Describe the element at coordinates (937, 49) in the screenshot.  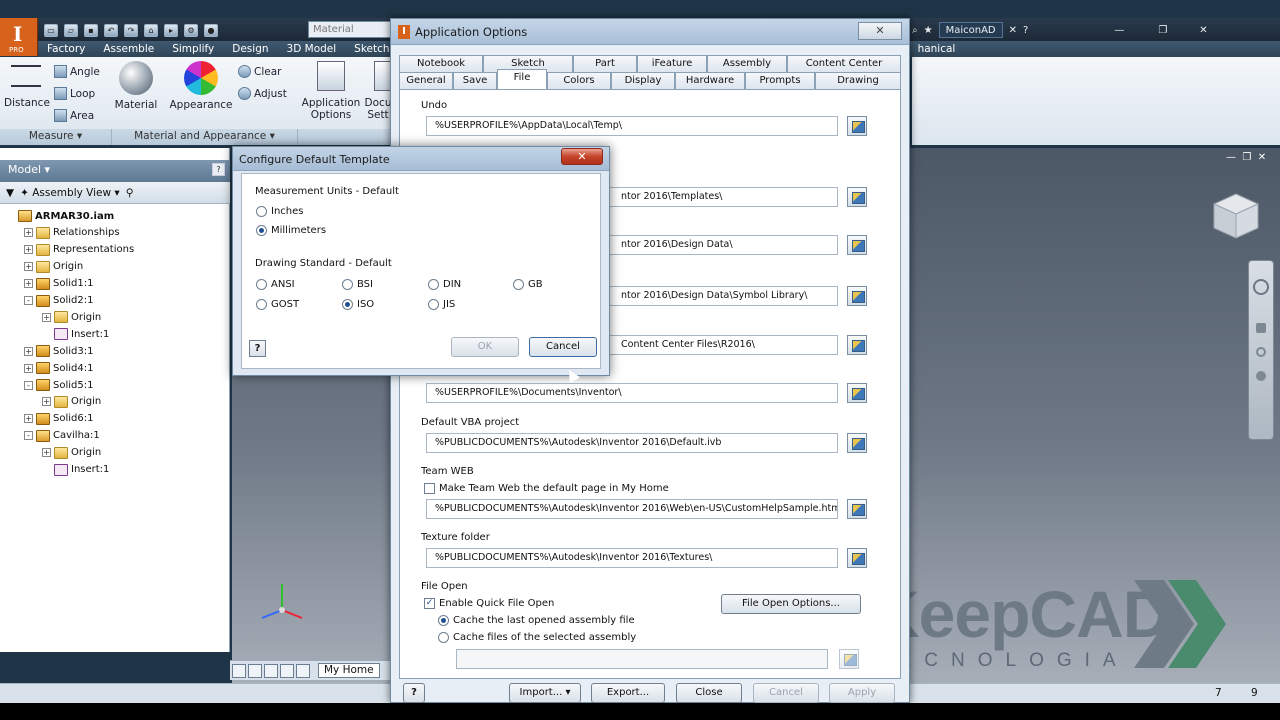
I see `ribbon-tab: hanical` at that location.